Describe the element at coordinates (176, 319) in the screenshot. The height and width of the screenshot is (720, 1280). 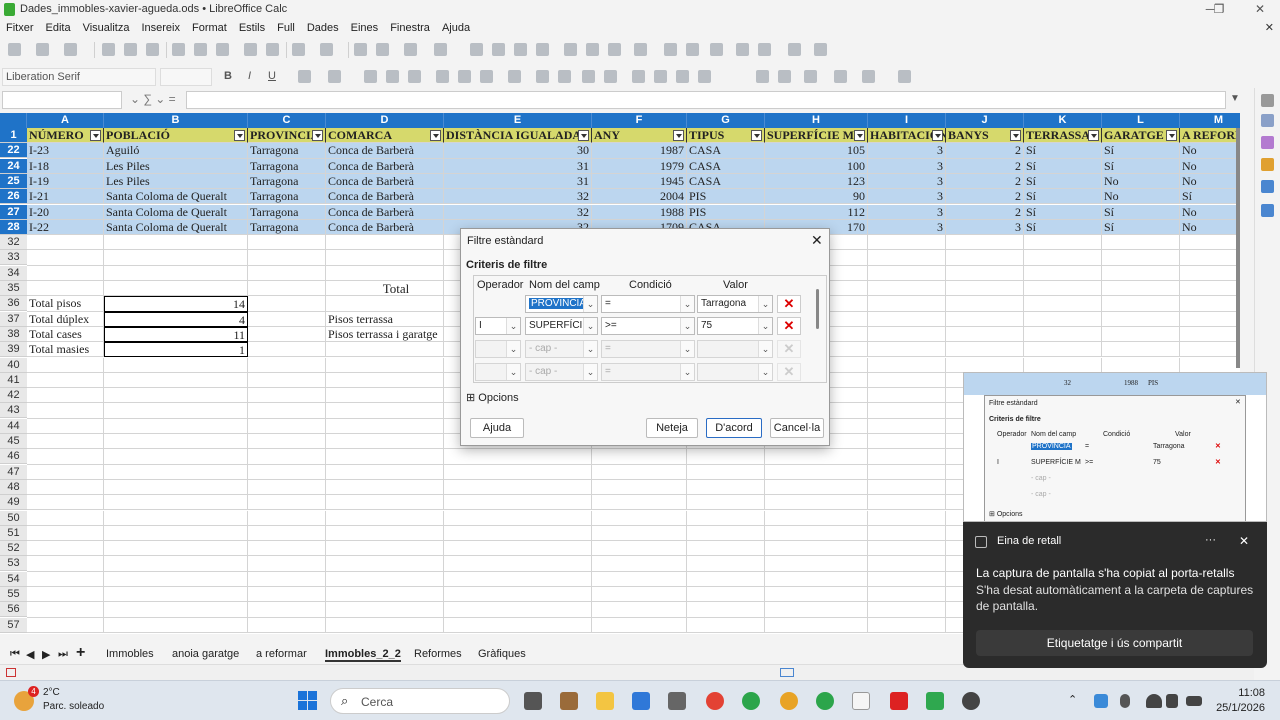
I see `summary-value: 4` at that location.